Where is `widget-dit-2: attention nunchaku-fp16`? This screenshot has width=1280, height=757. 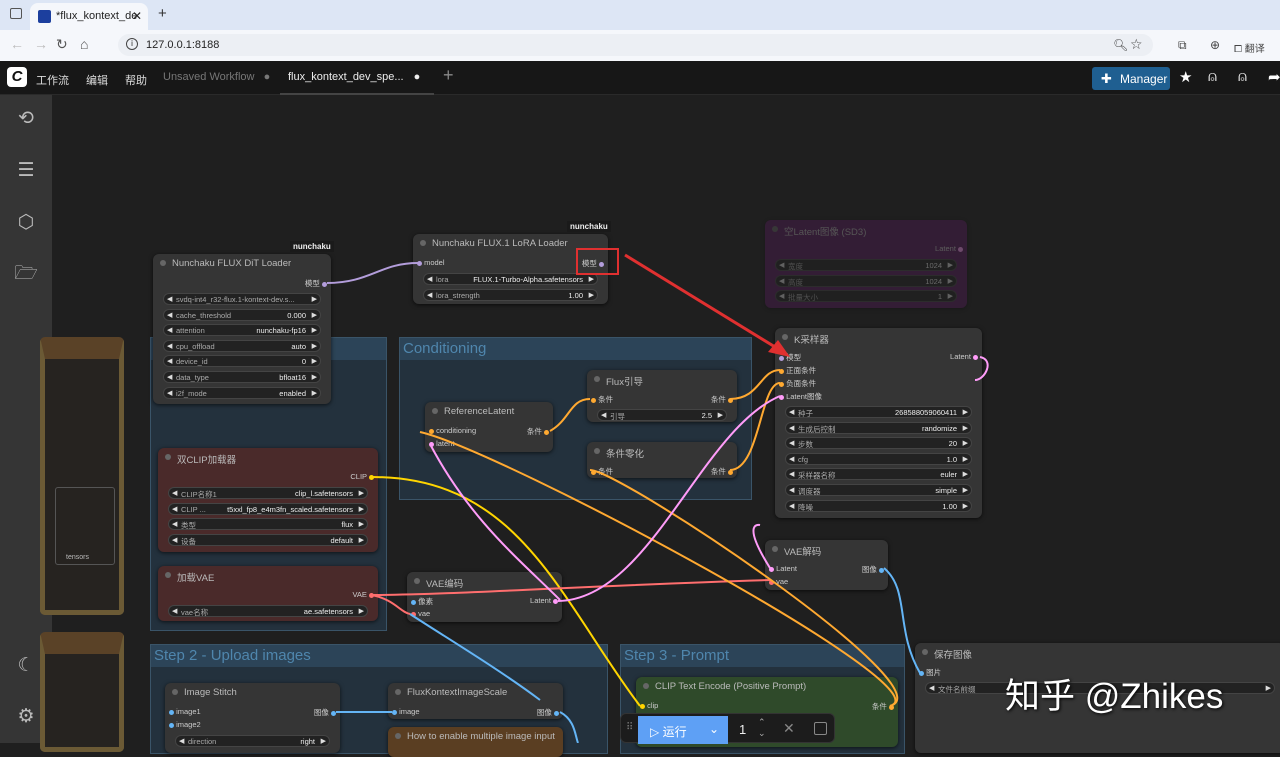
widget-dit-2: attention nunchaku-fp16 is located at coordinates (242, 330).